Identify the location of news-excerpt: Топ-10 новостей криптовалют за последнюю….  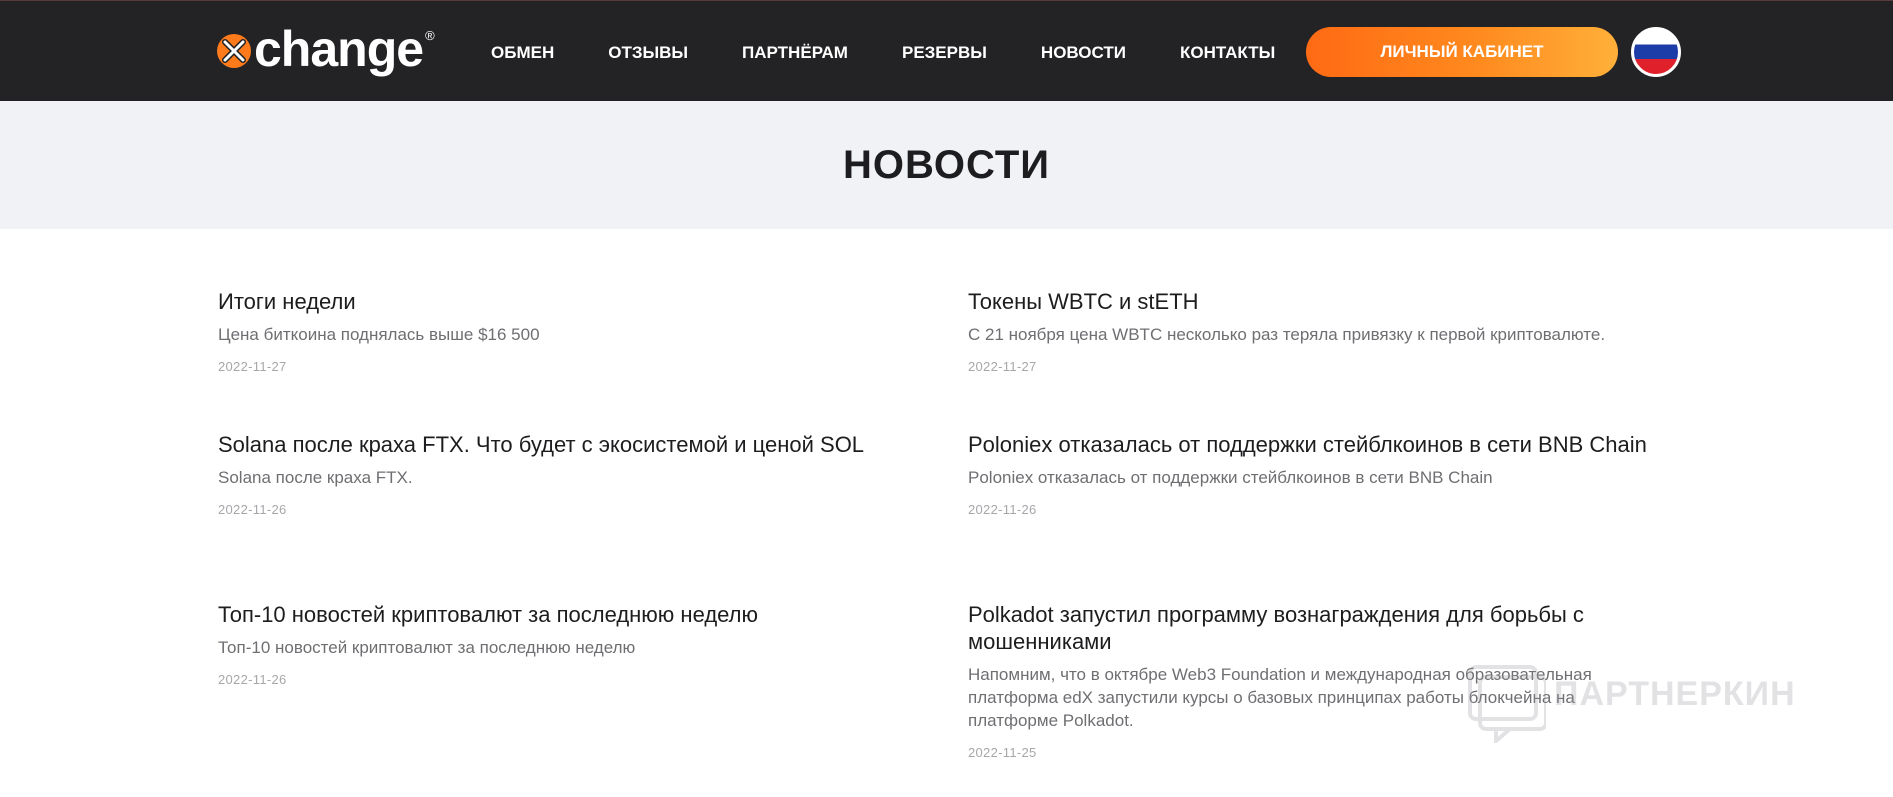
(427, 647).